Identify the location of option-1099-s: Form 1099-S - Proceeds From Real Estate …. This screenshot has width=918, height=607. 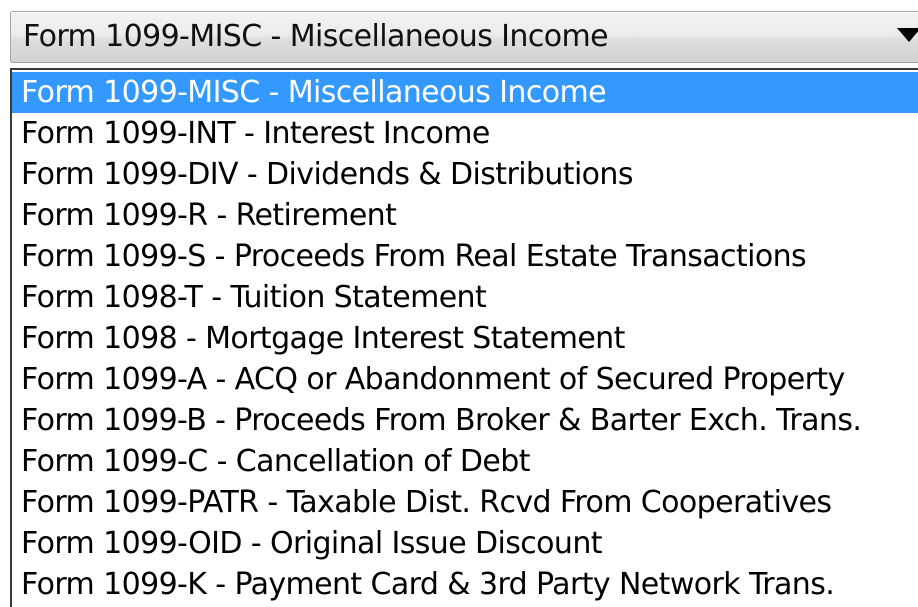
(465, 256).